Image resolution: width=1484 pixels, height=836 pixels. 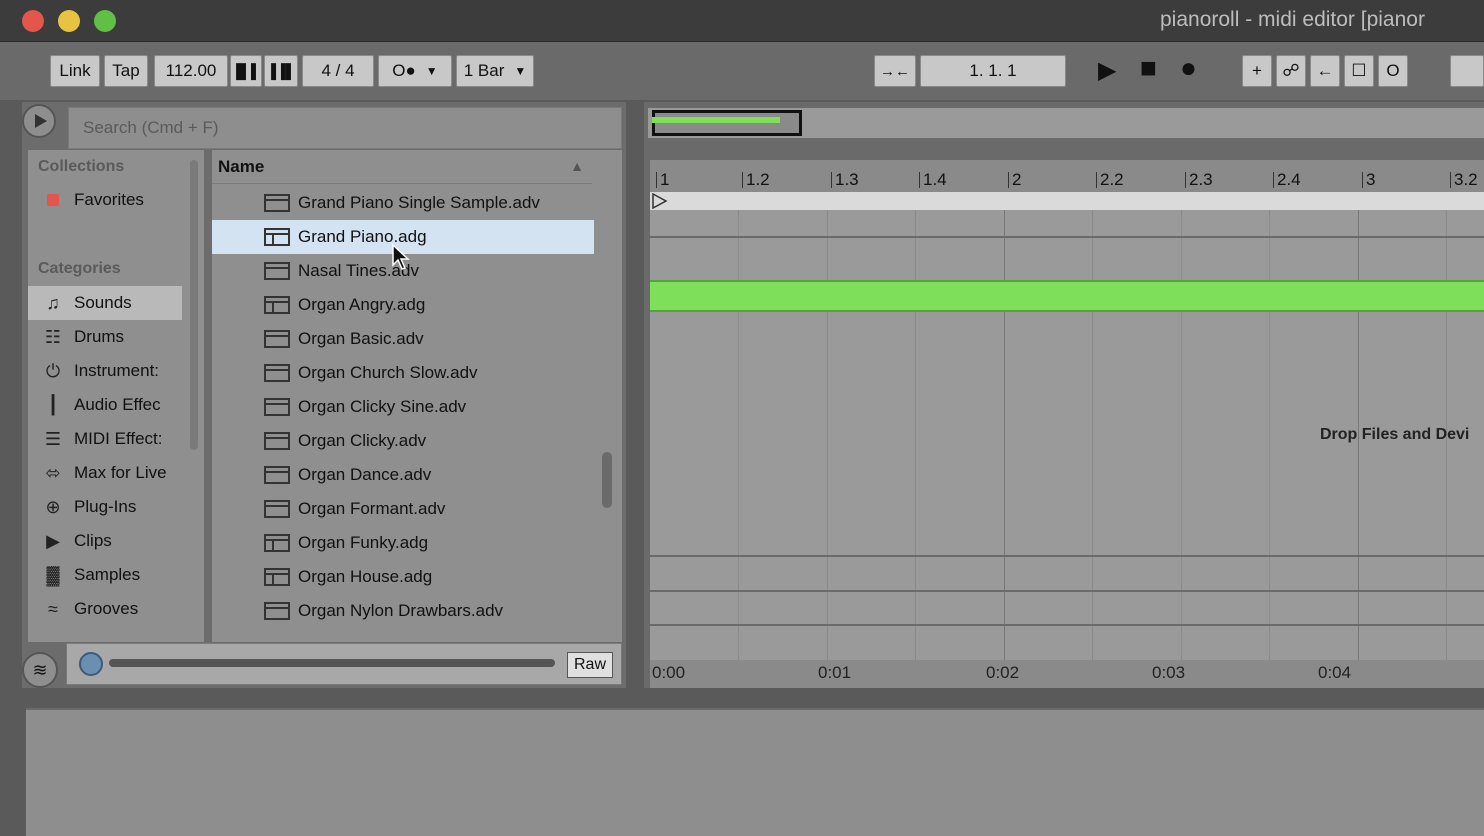 I want to click on raw-button: Raw, so click(x=589, y=665).